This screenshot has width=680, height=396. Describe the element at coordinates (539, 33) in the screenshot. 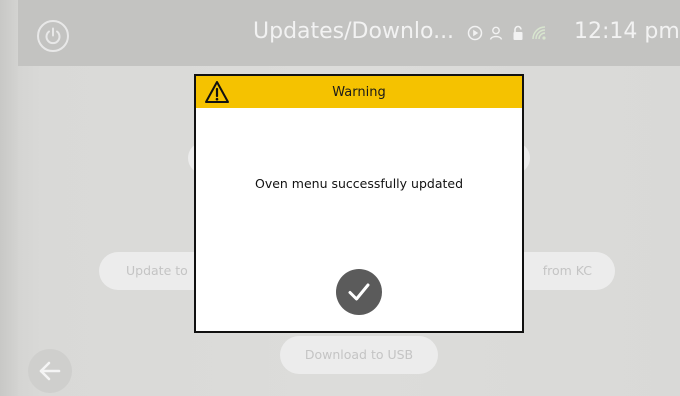

I see `wifi-icon` at that location.